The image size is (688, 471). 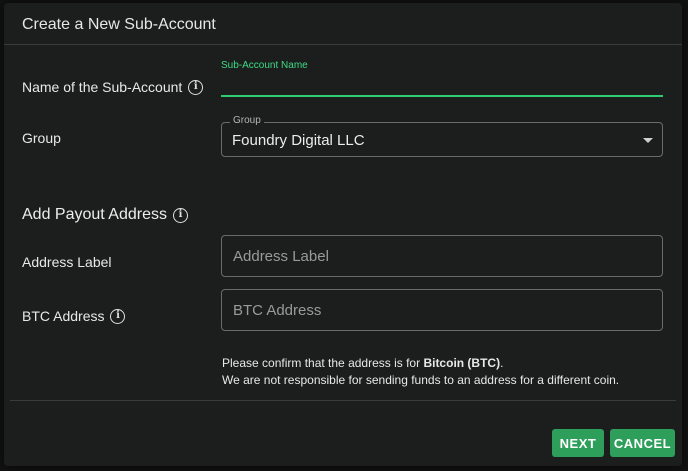 What do you see at coordinates (119, 24) in the screenshot?
I see `dialog-title: Create a New Sub-Account` at bounding box center [119, 24].